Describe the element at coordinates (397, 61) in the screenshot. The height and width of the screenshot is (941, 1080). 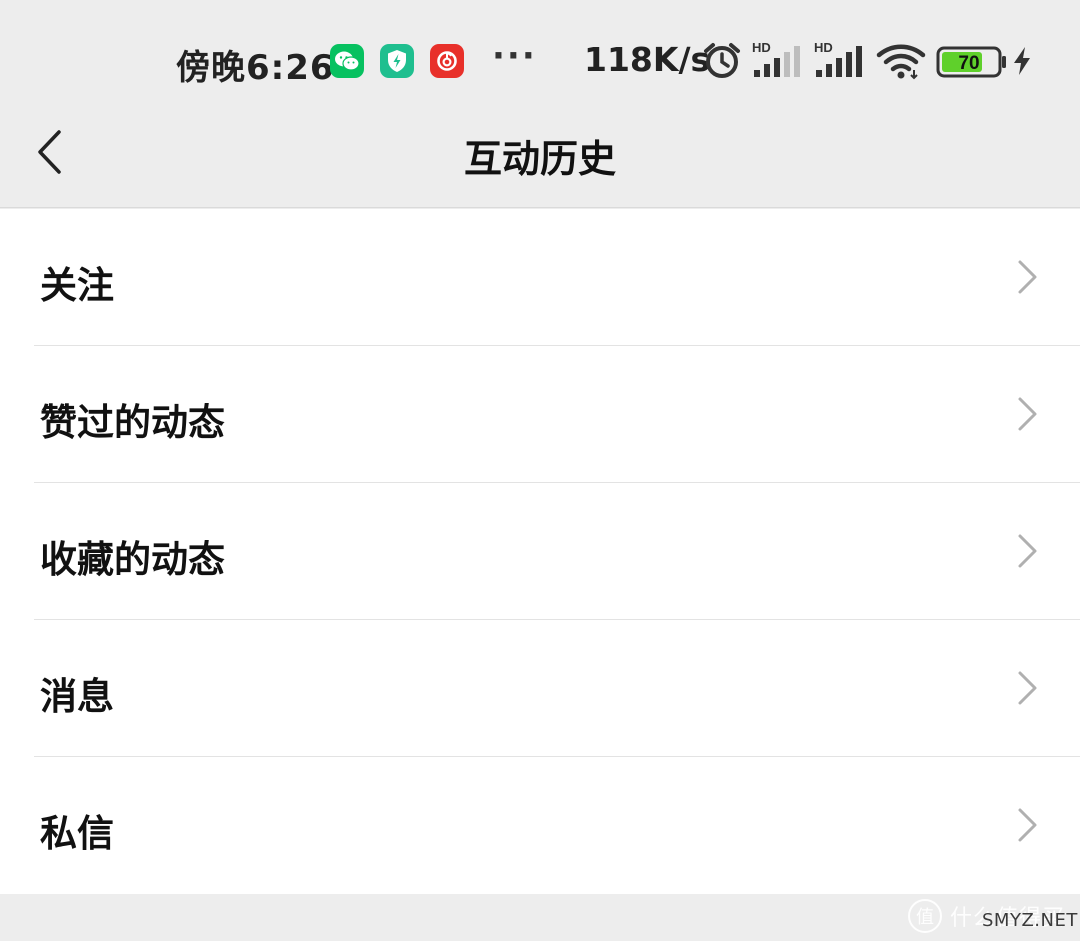
I see `shield-icon` at that location.